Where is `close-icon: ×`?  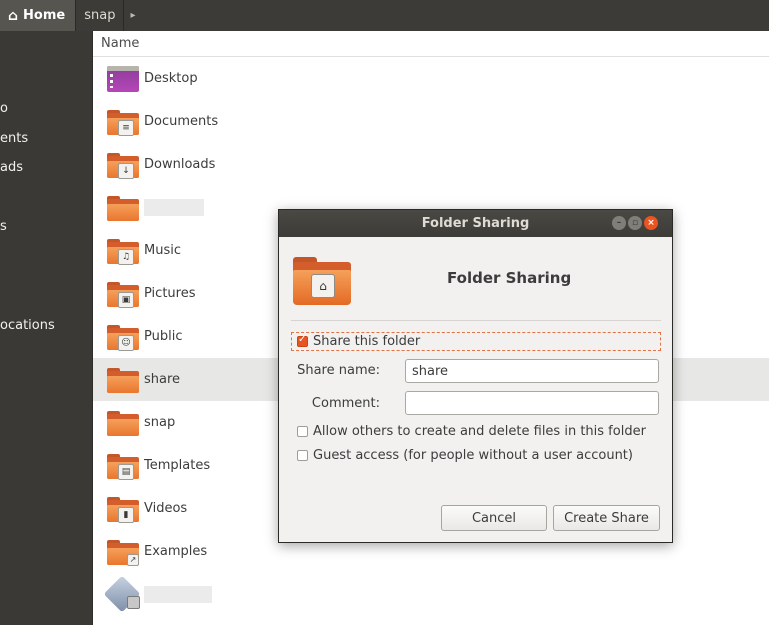
close-icon: × is located at coordinates (651, 223).